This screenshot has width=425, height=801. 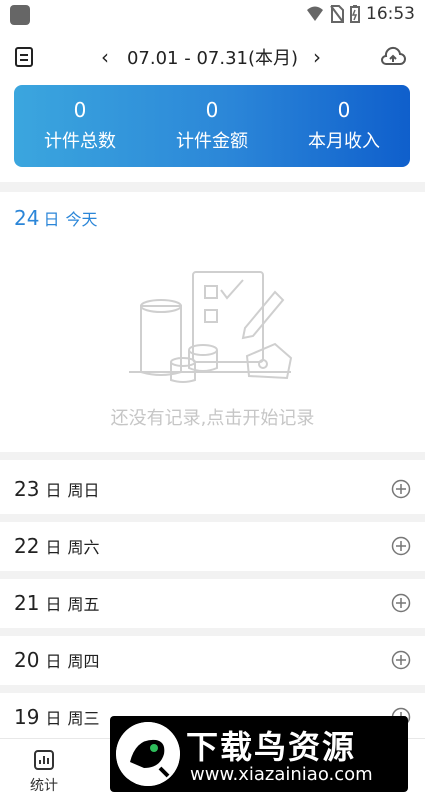 What do you see at coordinates (27, 218) in the screenshot?
I see `today-day: 24` at bounding box center [27, 218].